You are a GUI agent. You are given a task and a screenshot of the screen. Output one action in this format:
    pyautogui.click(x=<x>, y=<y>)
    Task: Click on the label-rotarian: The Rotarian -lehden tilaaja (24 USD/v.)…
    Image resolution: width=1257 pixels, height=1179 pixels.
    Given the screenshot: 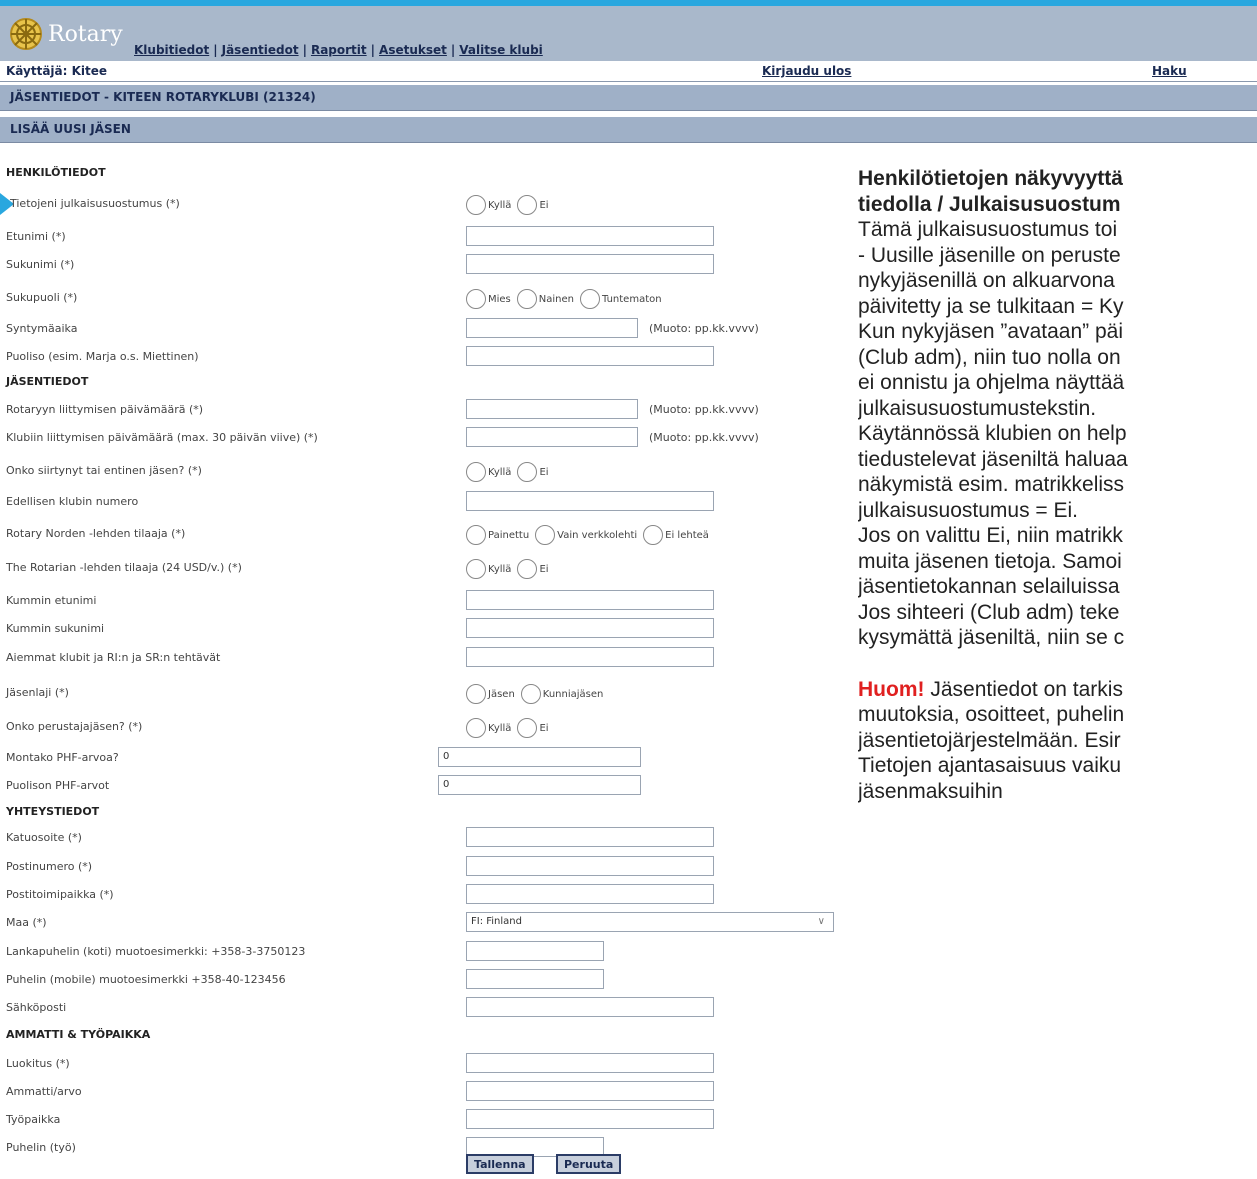 What is the action you would take?
    pyautogui.click(x=124, y=567)
    